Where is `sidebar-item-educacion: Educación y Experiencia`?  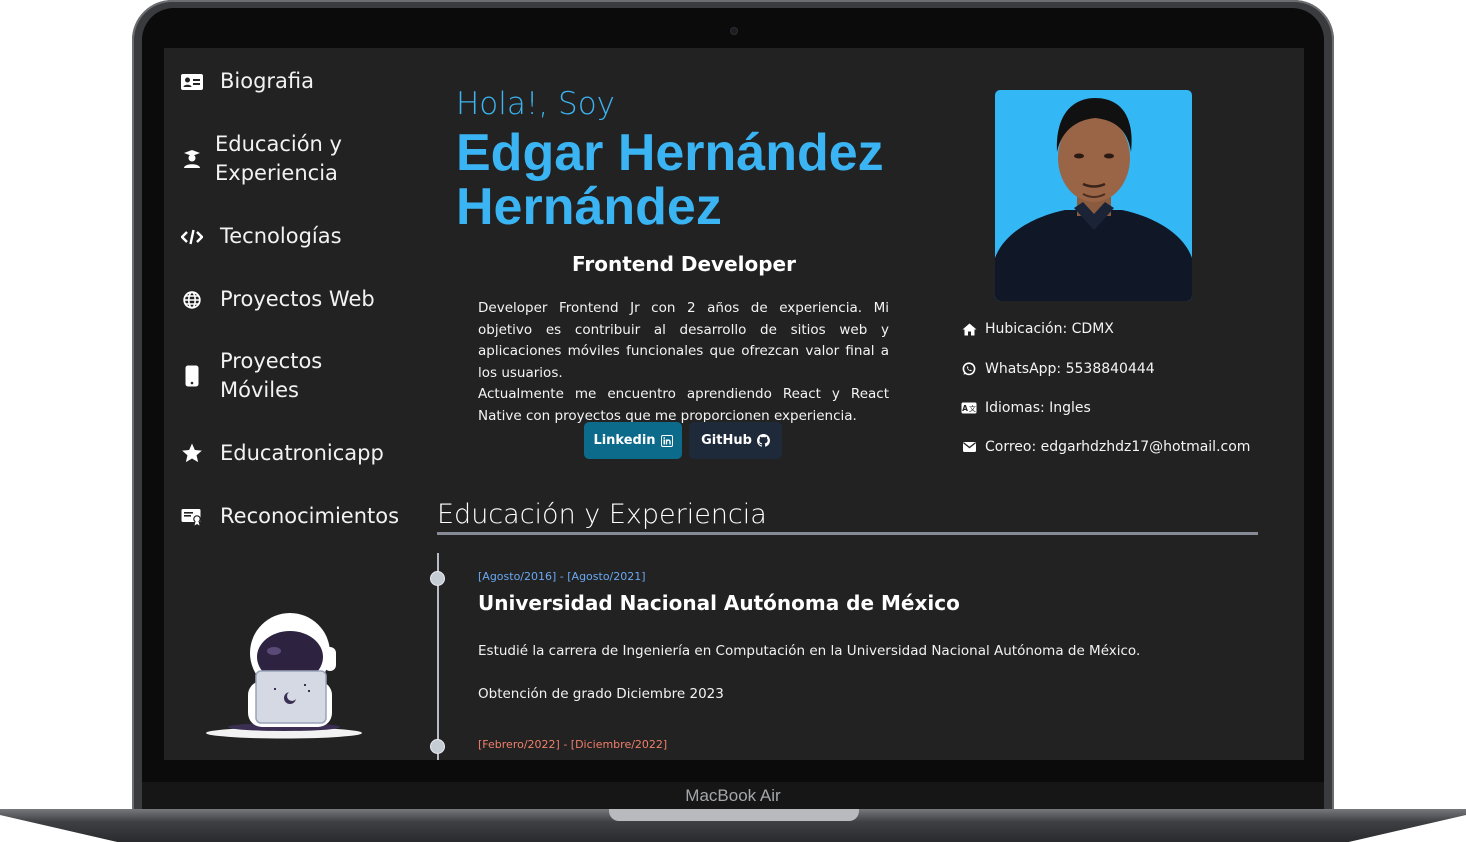
sidebar-item-educacion: Educación y Experiencia is located at coordinates (287, 159).